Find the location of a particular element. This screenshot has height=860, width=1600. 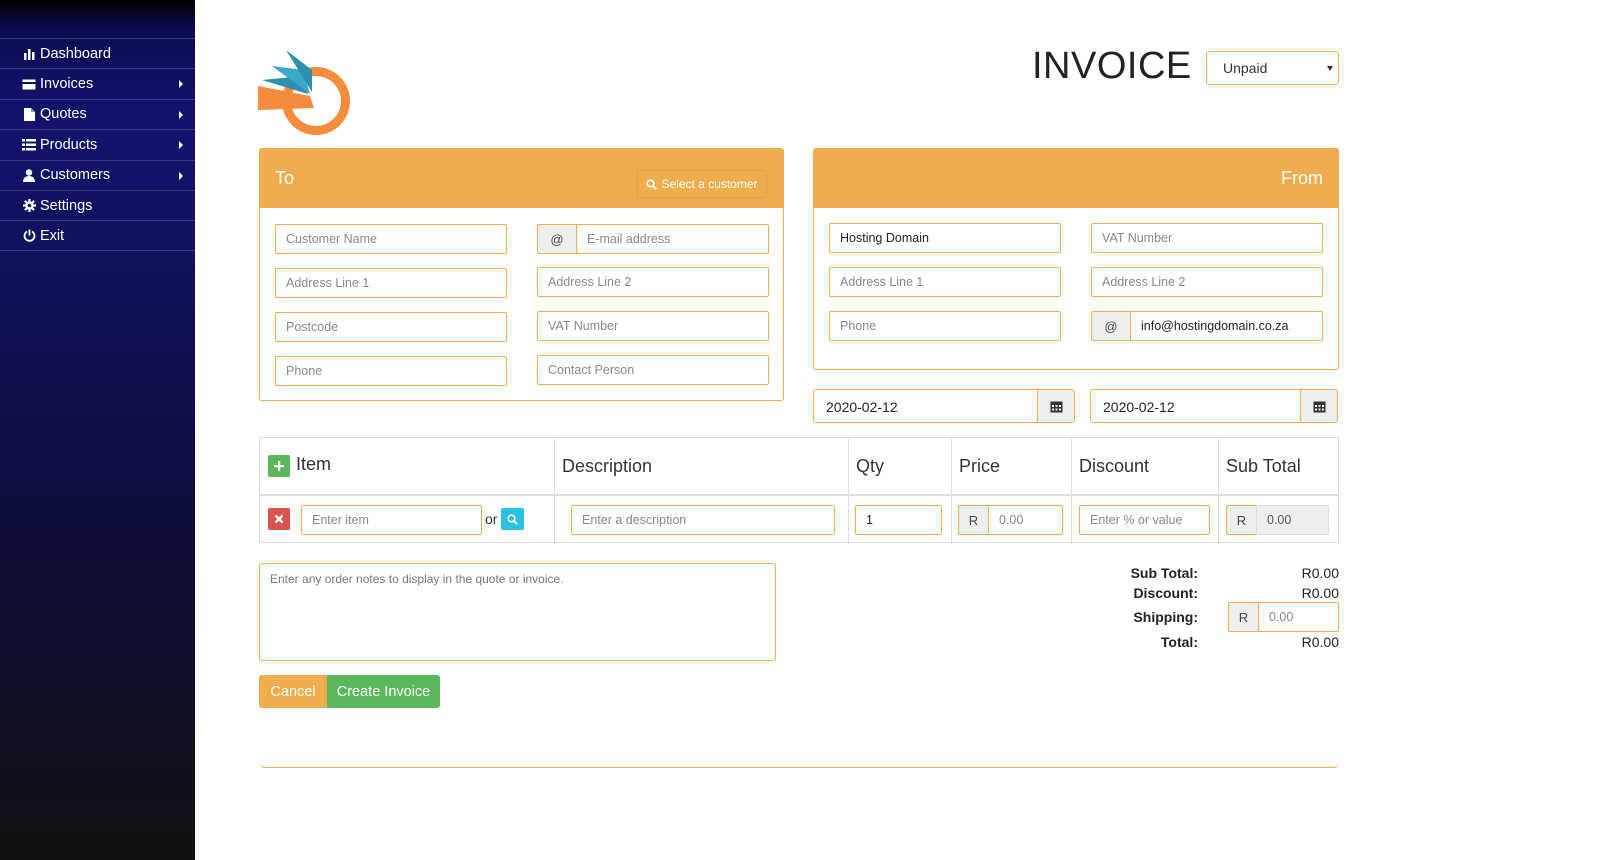

discount-label: Discount: is located at coordinates (1165, 593).